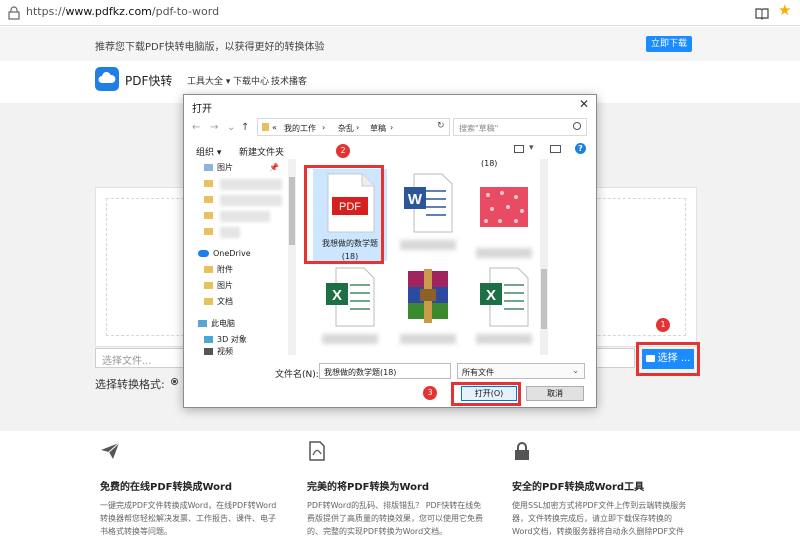  Describe the element at coordinates (224, 254) in the screenshot. I see `tree-item-onedrive: OneDrive` at that location.